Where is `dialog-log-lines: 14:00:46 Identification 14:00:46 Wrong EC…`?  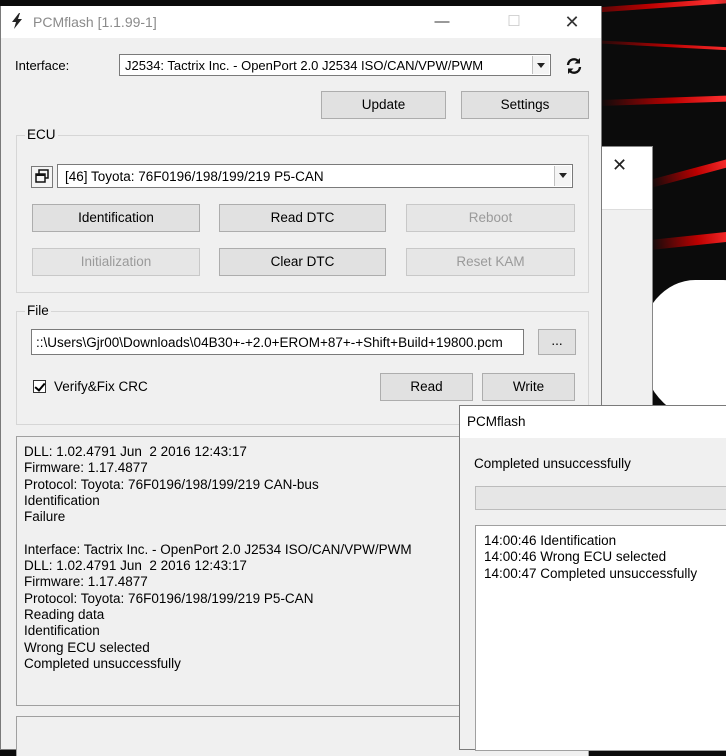 dialog-log-lines: 14:00:46 Identification 14:00:46 Wrong EC… is located at coordinates (605, 557).